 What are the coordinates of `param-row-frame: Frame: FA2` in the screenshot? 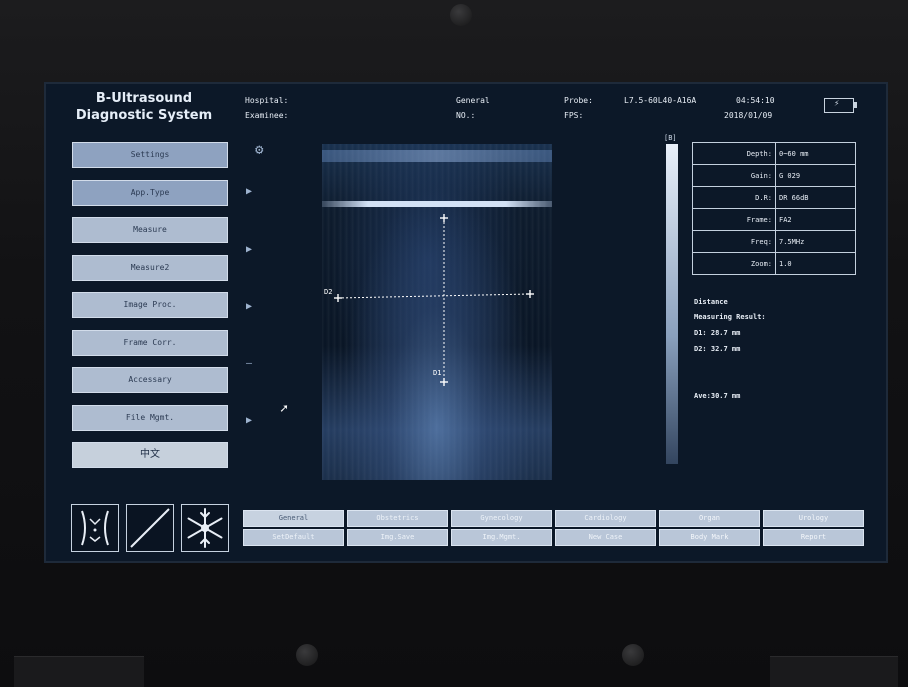 It's located at (774, 219).